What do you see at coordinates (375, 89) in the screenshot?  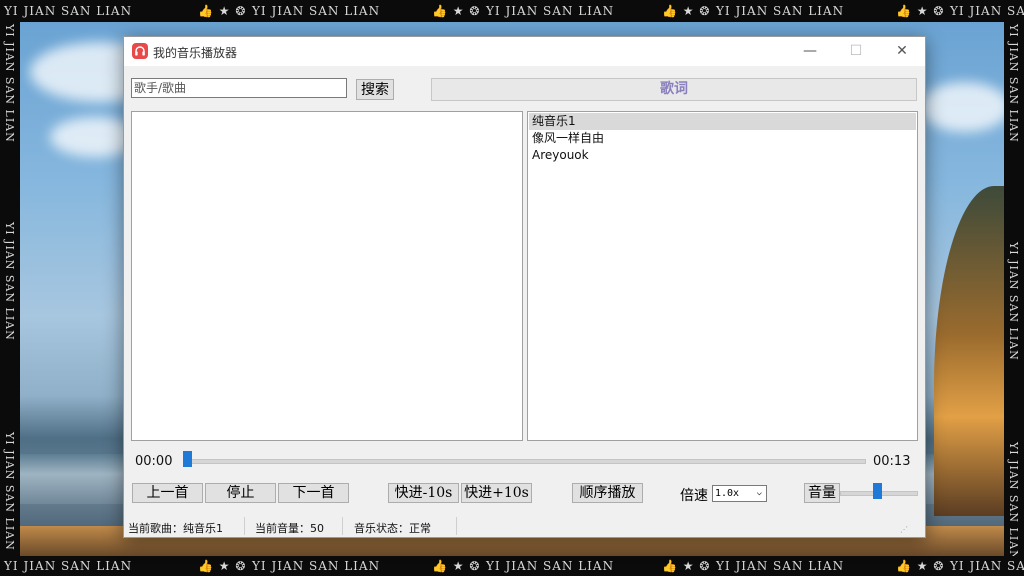 I see `search-button: 搜索` at bounding box center [375, 89].